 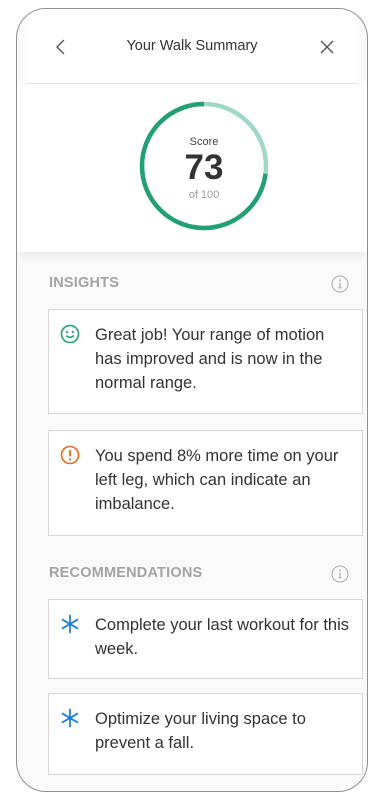 What do you see at coordinates (327, 47) in the screenshot?
I see `close-icon` at bounding box center [327, 47].